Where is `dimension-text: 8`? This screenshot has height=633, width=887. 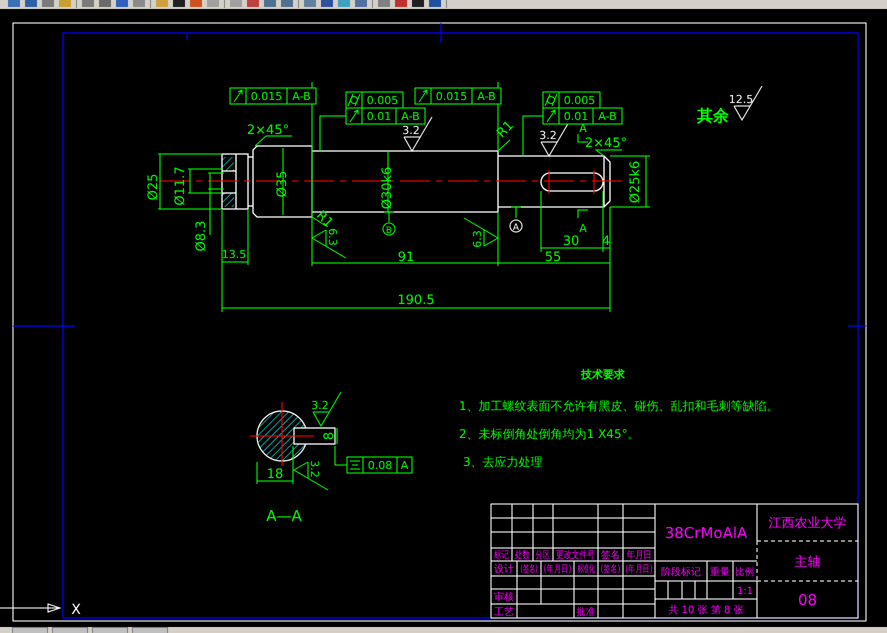 dimension-text: 8 is located at coordinates (329, 436).